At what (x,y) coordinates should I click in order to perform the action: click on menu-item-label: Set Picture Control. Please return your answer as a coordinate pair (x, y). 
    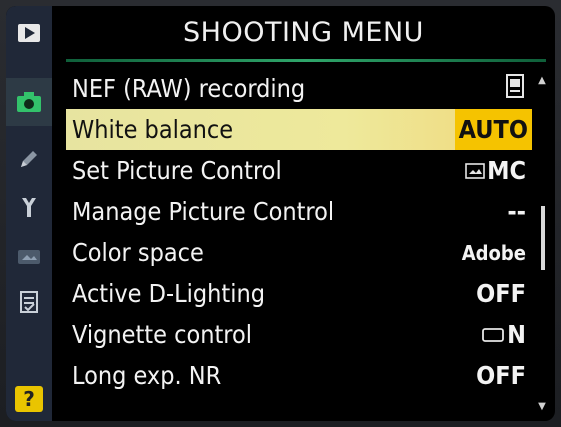
    Looking at the image, I should click on (177, 170).